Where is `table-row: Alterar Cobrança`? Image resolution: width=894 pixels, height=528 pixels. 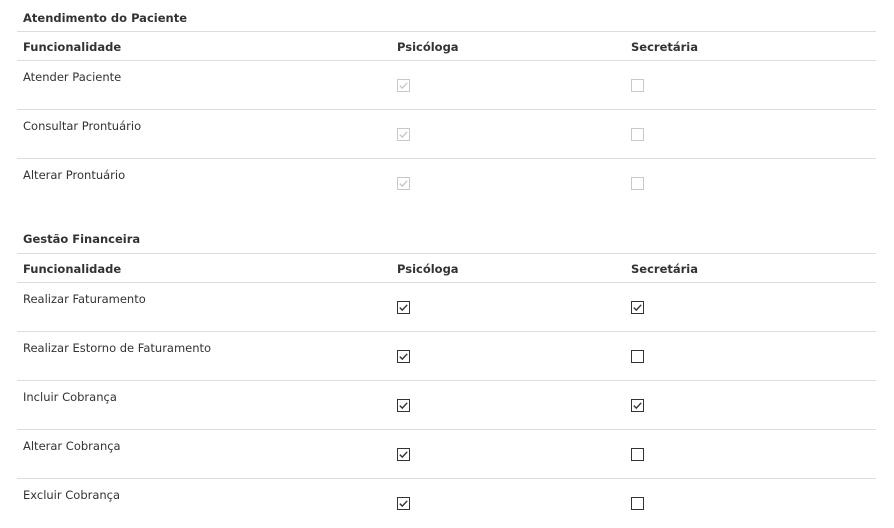
table-row: Alterar Cobrança is located at coordinates (446, 454).